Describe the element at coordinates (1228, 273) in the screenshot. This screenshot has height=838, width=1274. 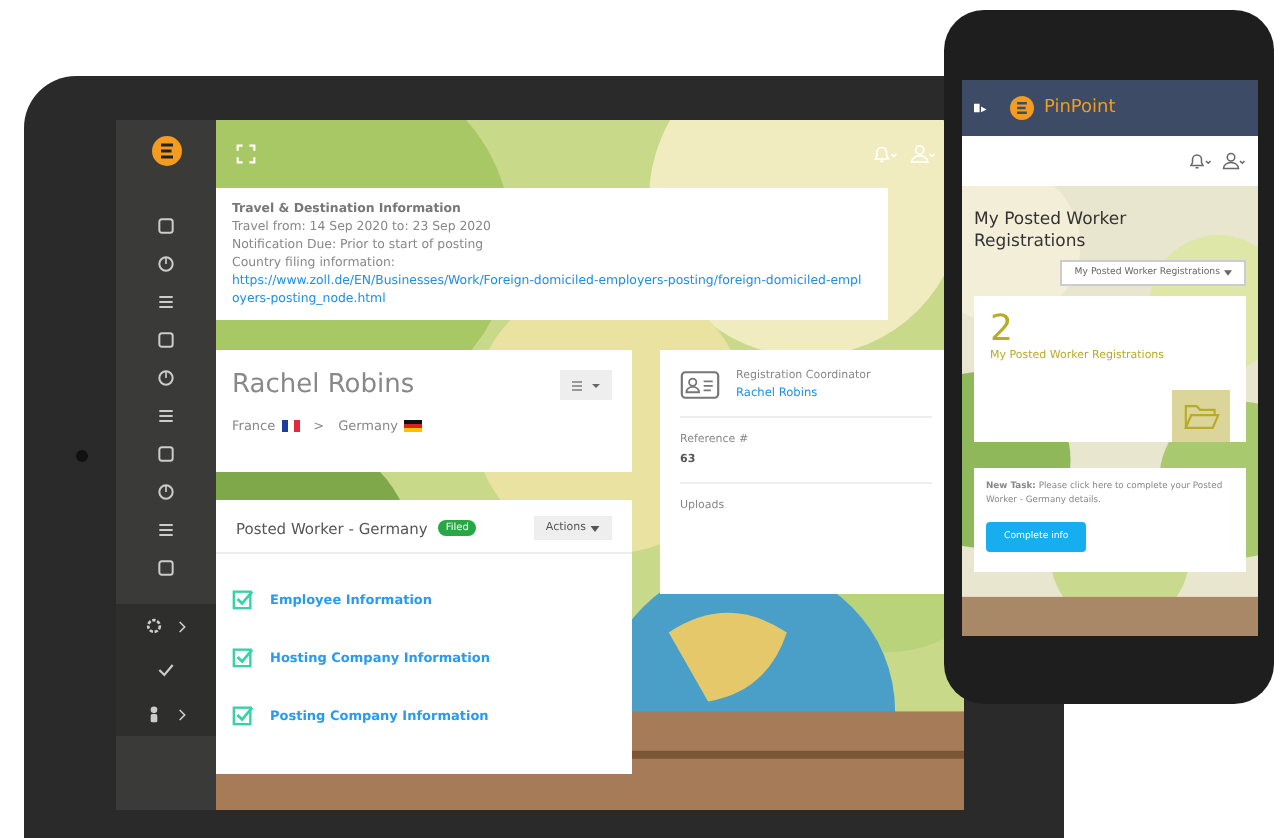
I see `caret-icon` at that location.